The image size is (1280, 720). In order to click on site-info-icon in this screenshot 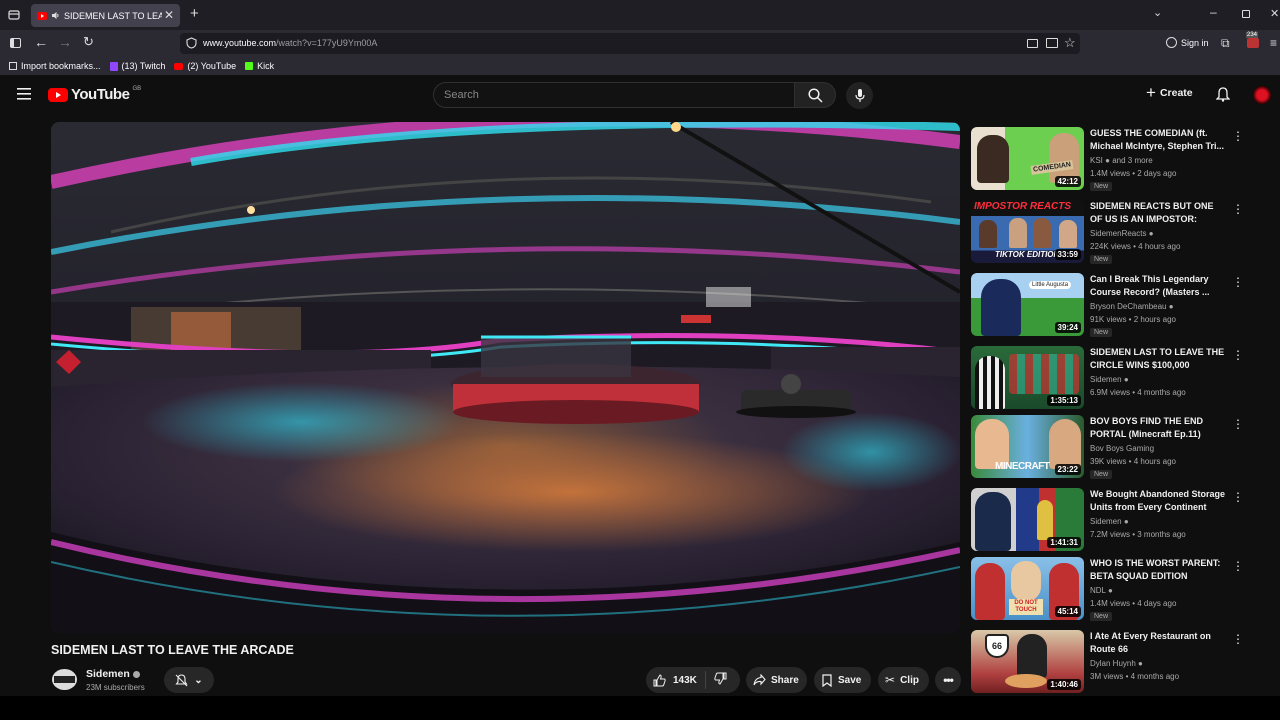, I will do `click(191, 43)`.